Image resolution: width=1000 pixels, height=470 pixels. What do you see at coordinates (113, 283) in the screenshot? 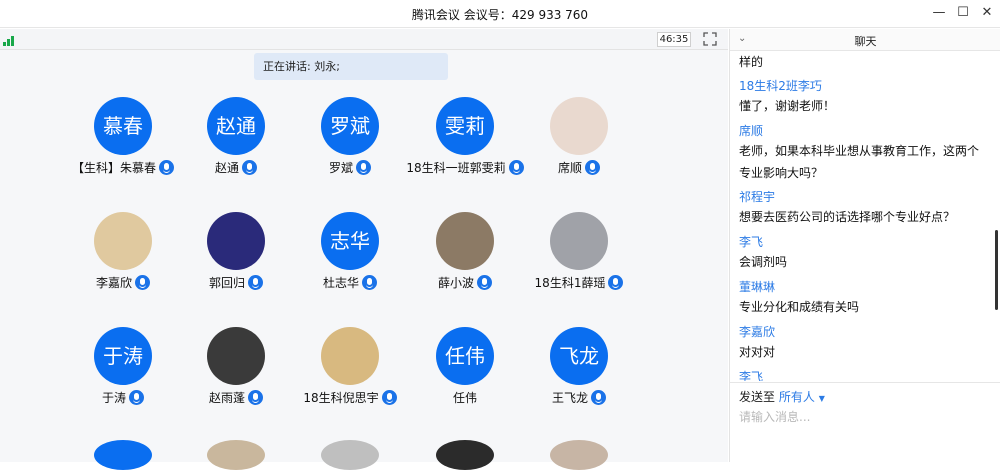
I see `participant-name: 李嘉欣` at bounding box center [113, 283].